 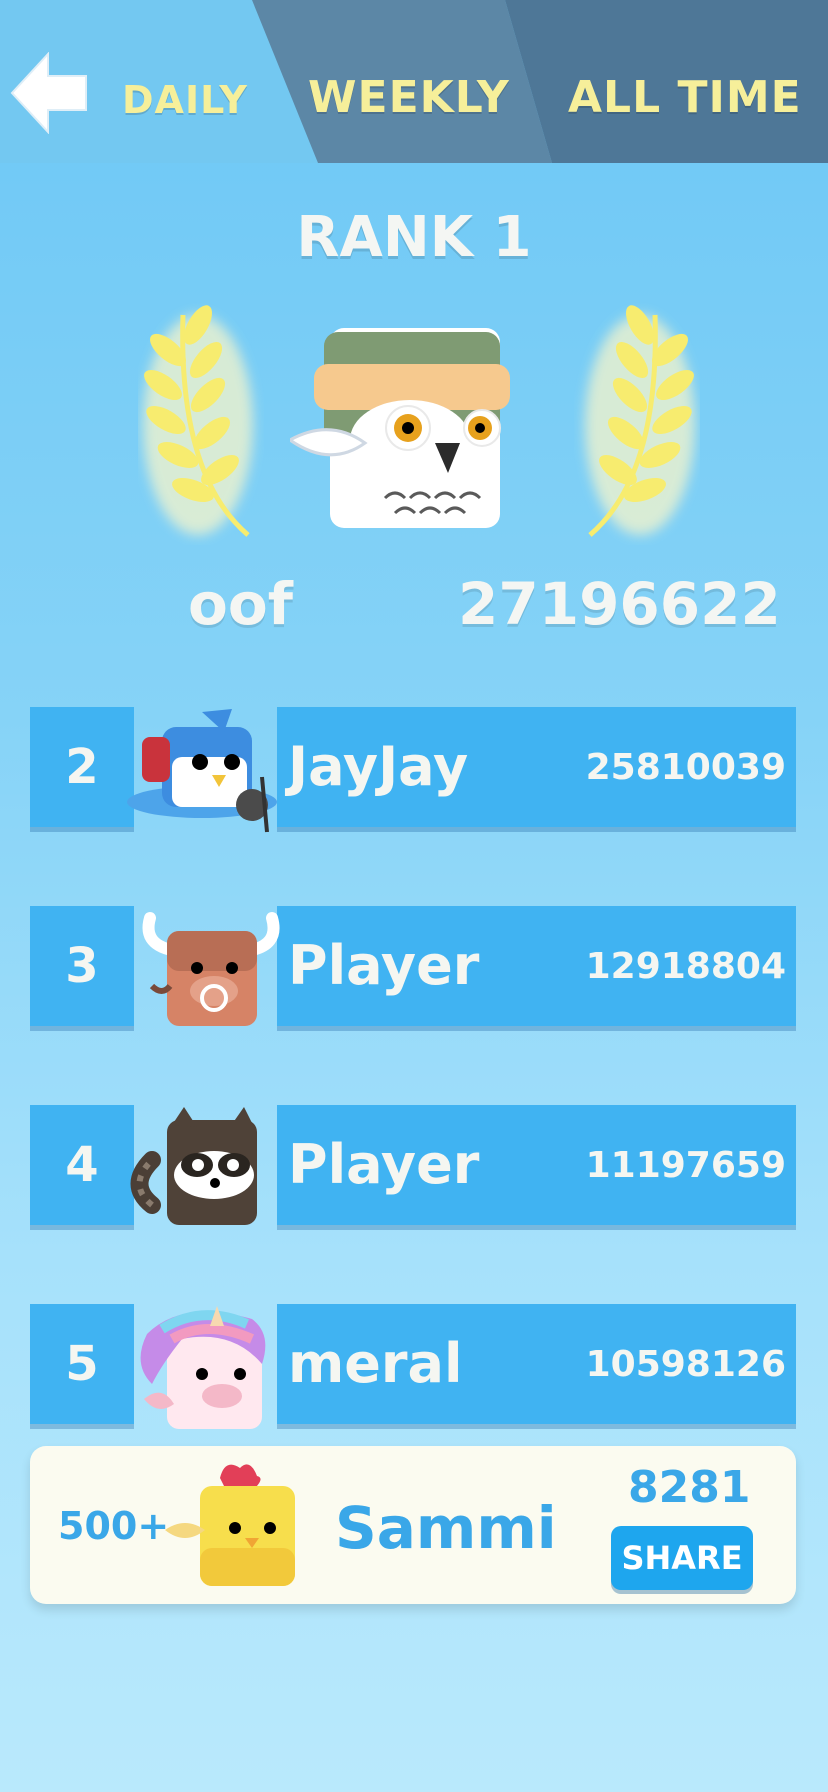 What do you see at coordinates (82, 1165) in the screenshot?
I see `rank-number: 4` at bounding box center [82, 1165].